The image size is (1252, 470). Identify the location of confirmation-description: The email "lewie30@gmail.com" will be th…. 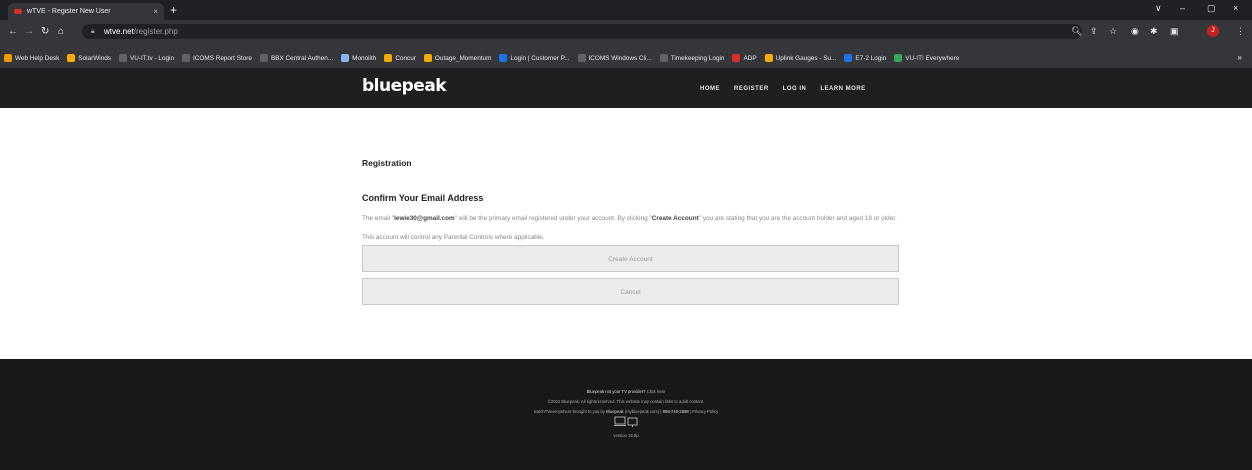
(629, 228).